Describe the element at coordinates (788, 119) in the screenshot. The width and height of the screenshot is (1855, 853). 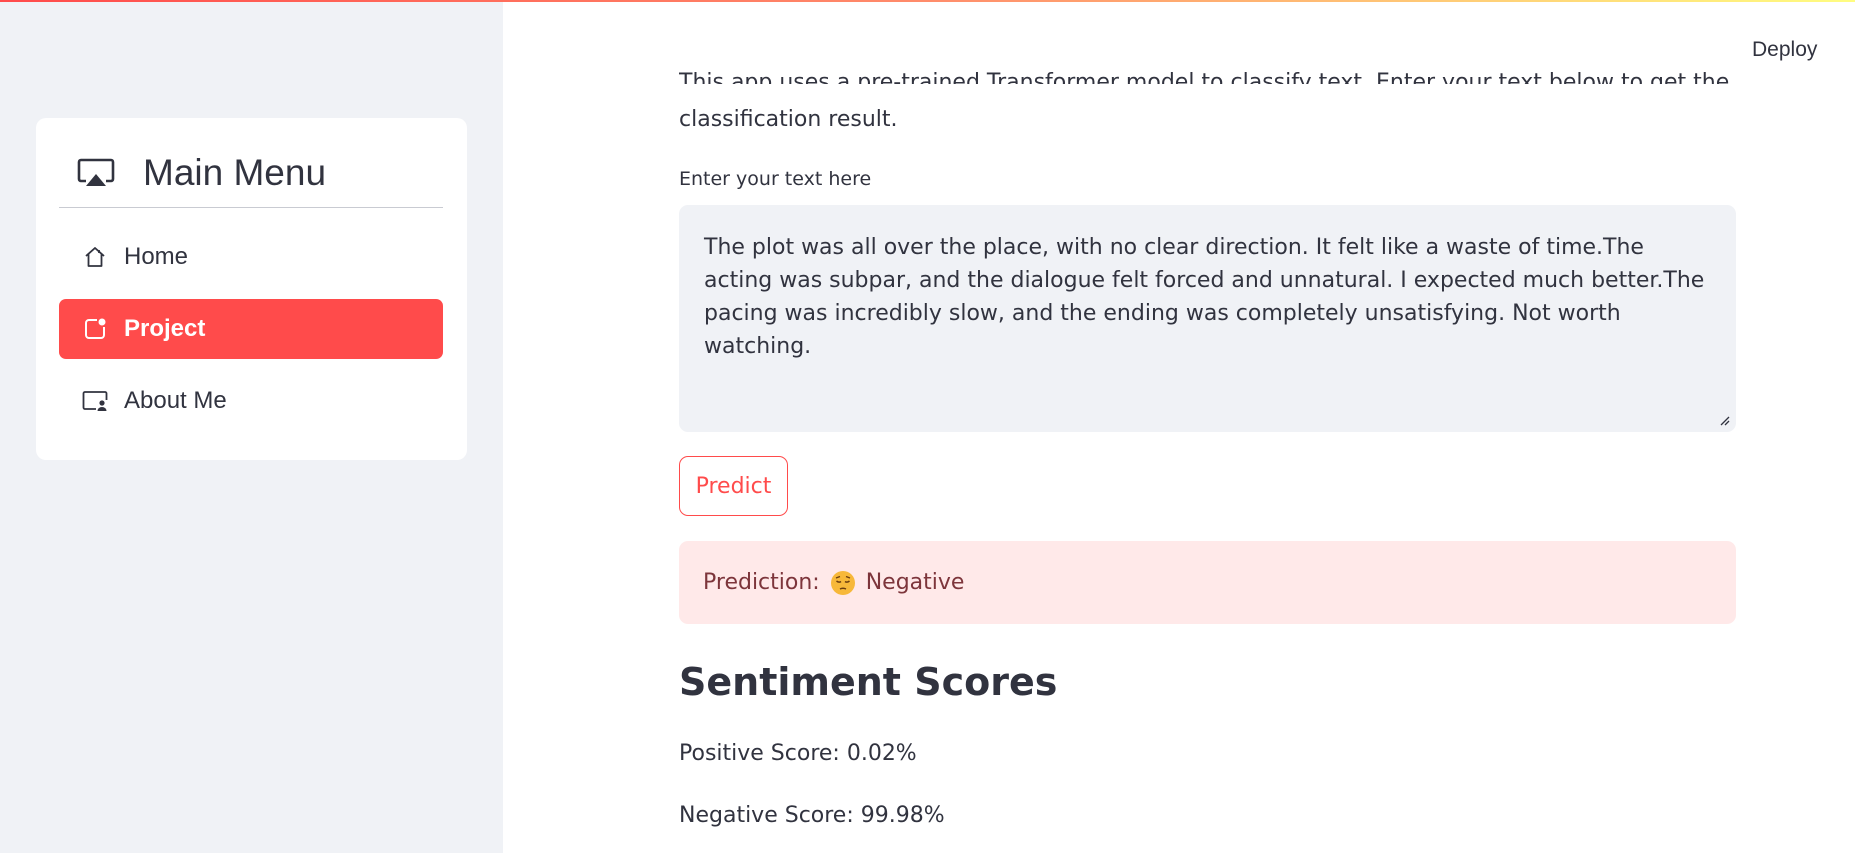
I see `intro-line: classification result.` at that location.